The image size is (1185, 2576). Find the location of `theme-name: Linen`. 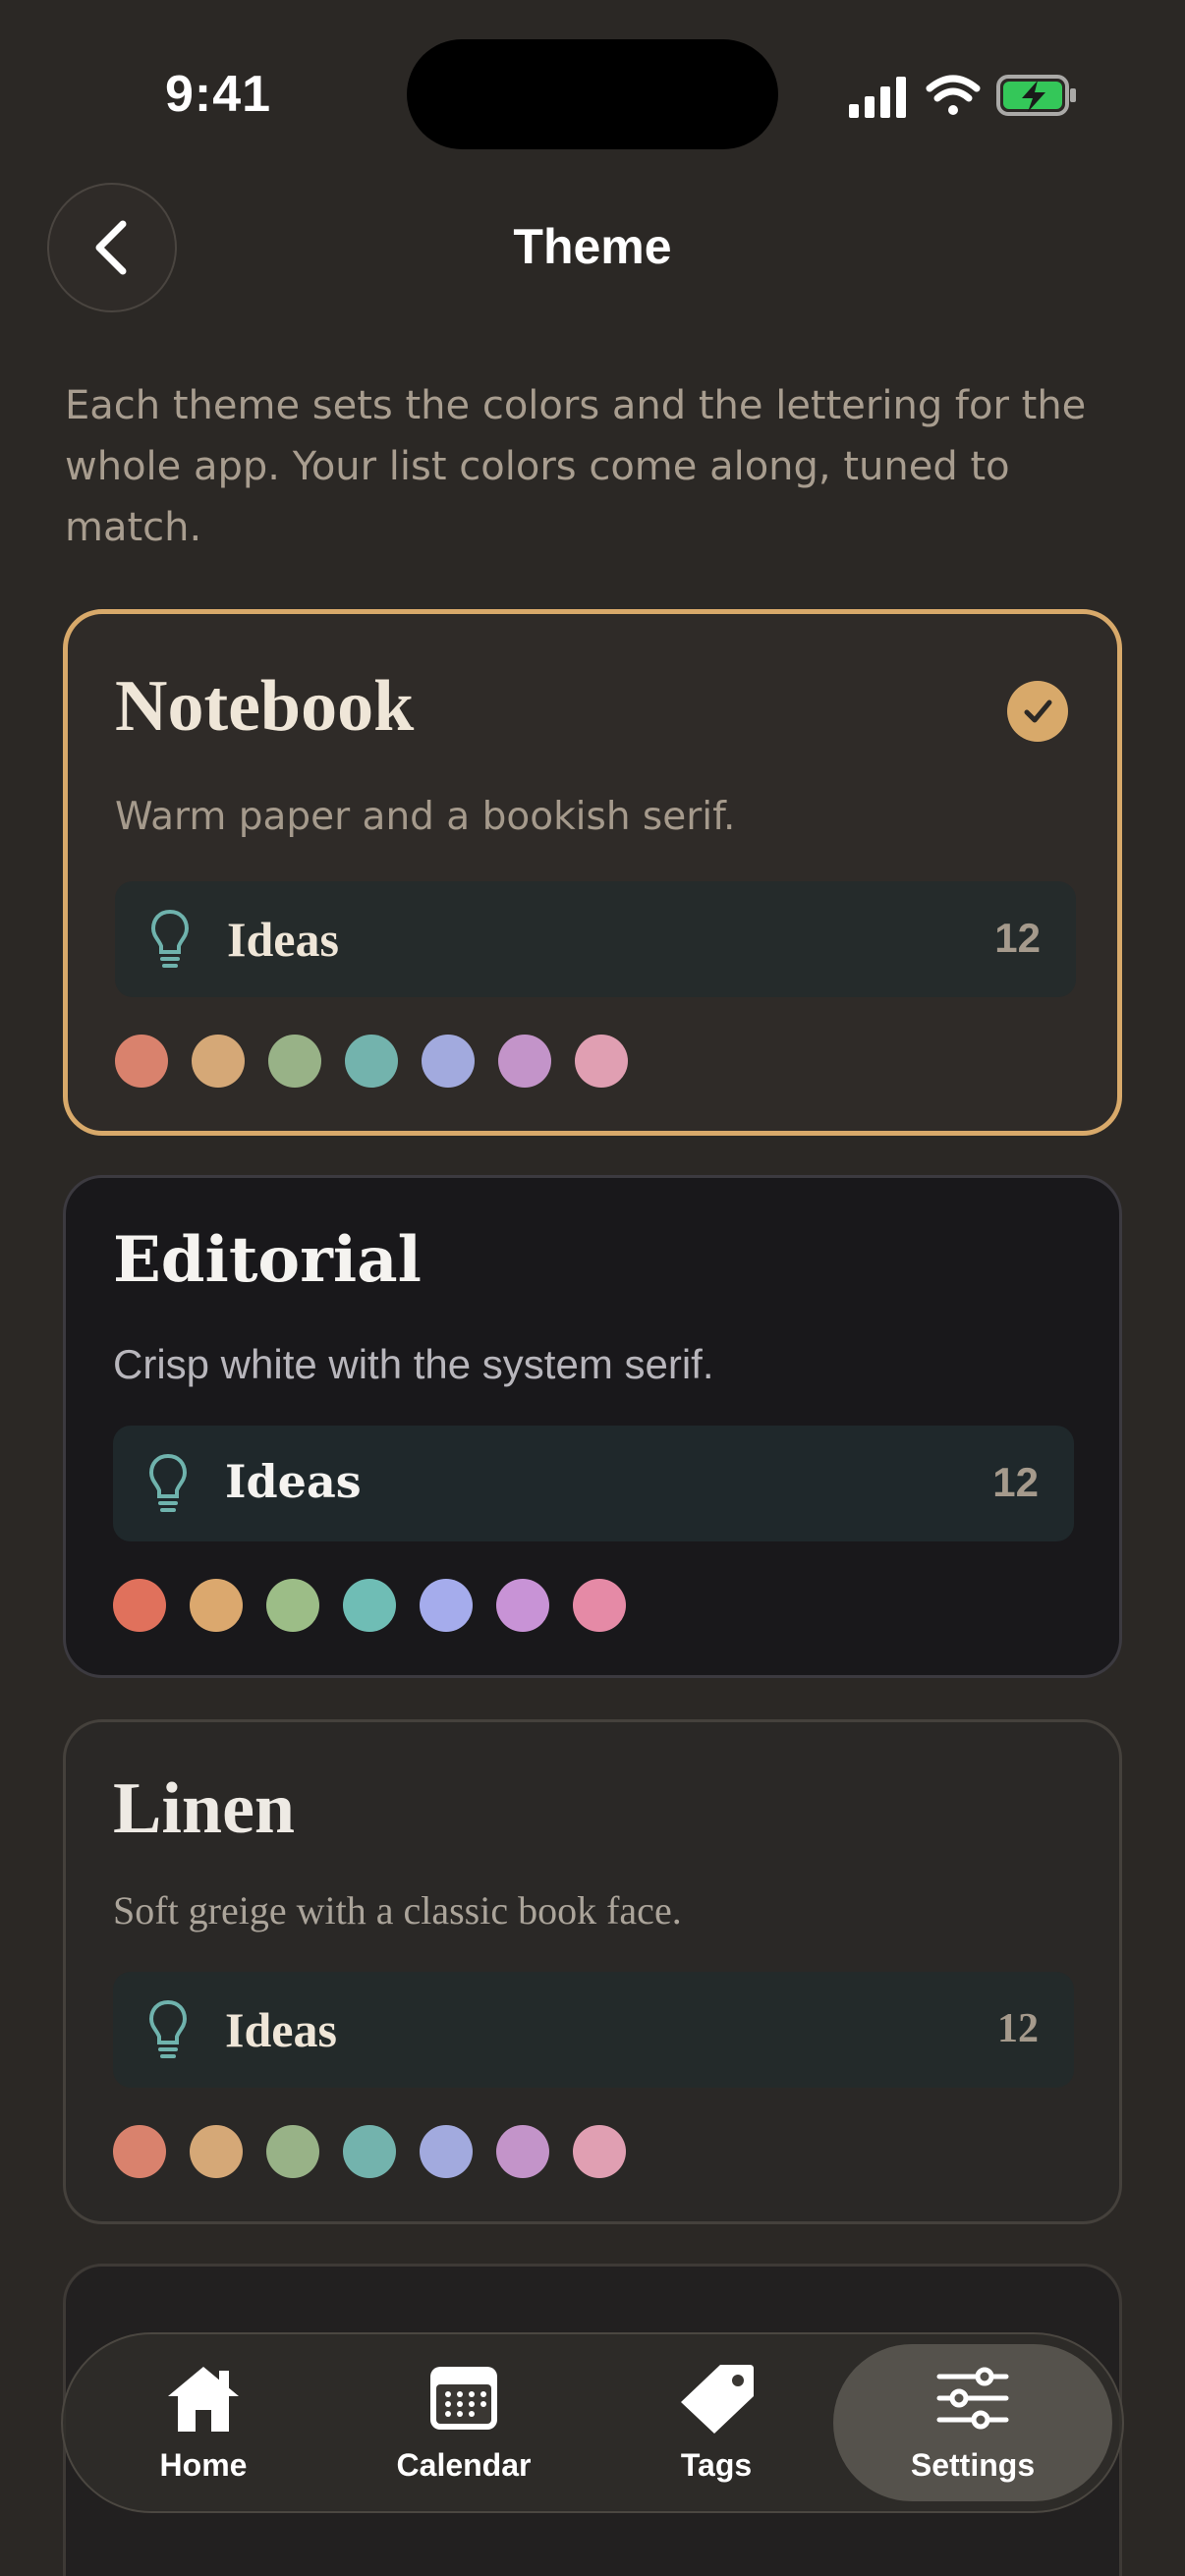

theme-name: Linen is located at coordinates (205, 1808).